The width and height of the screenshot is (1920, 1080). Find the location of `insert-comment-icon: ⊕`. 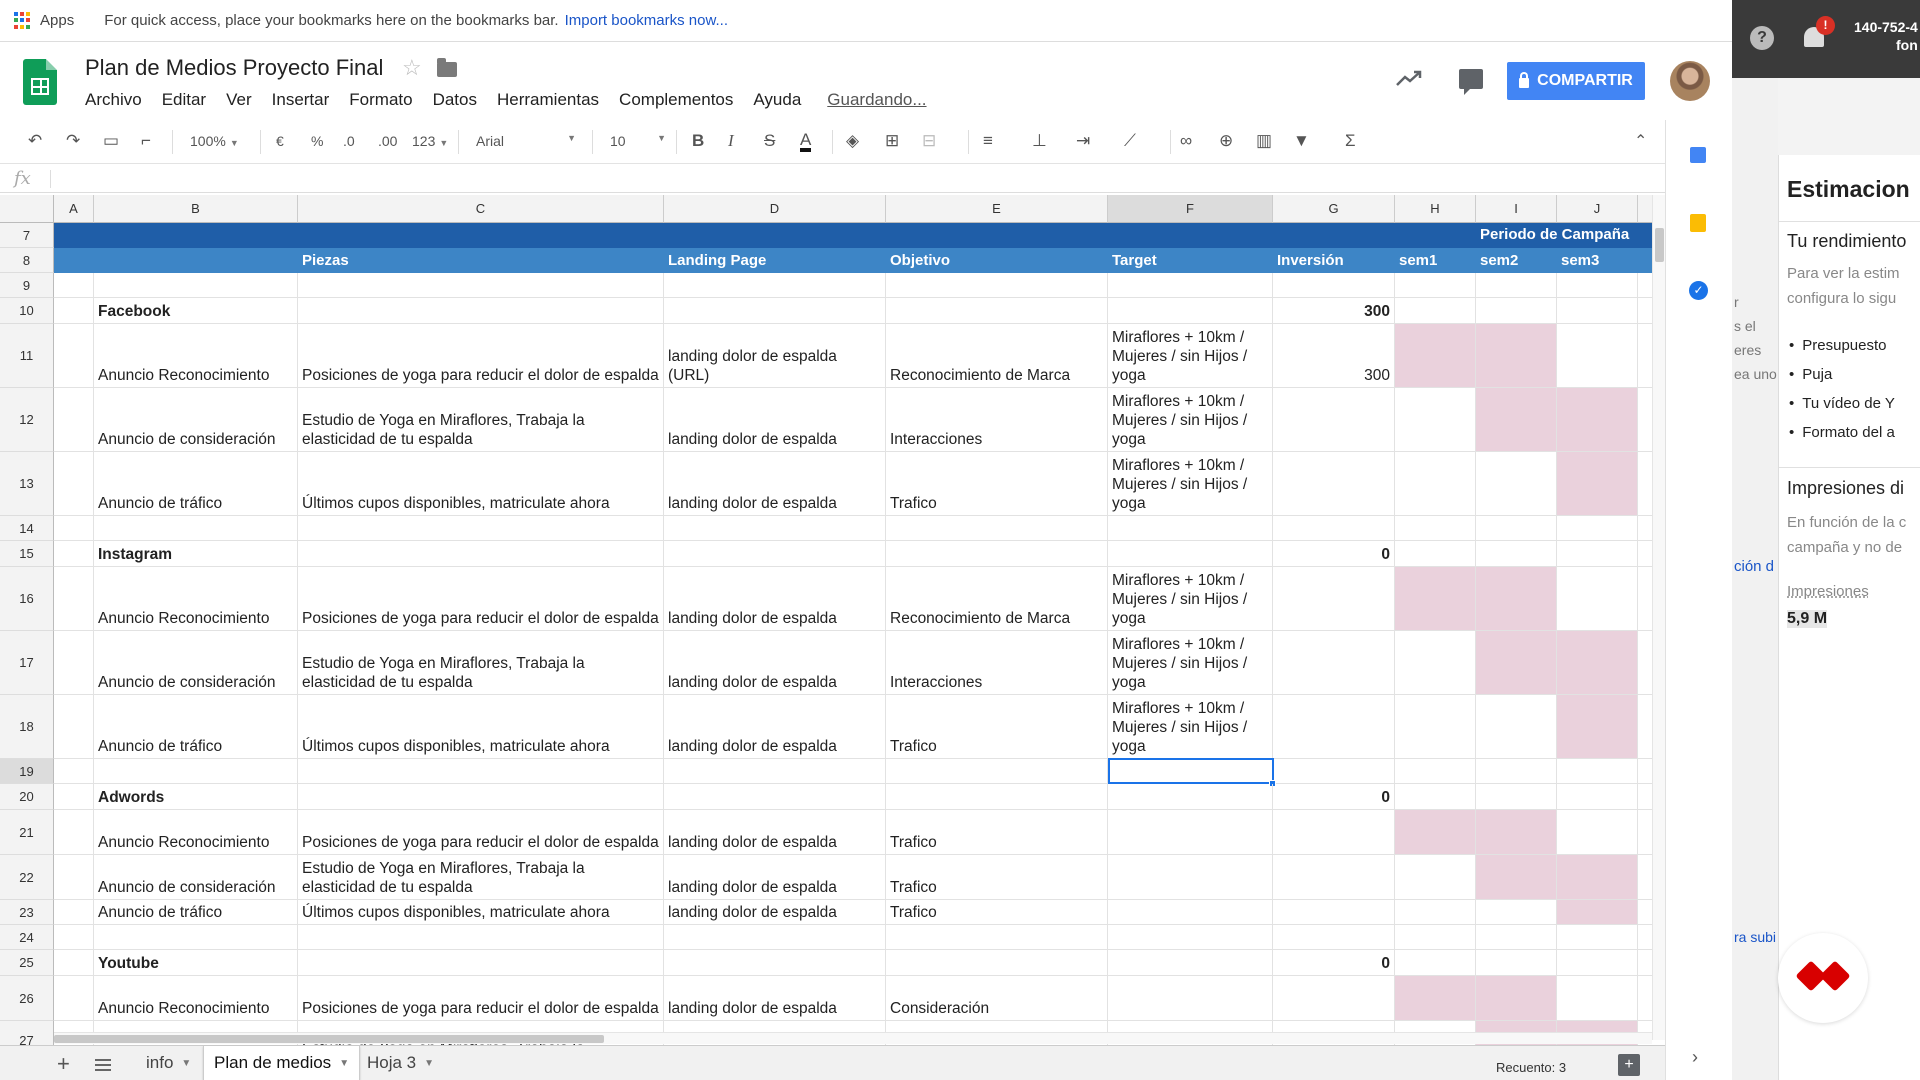

insert-comment-icon: ⊕ is located at coordinates (1226, 141).